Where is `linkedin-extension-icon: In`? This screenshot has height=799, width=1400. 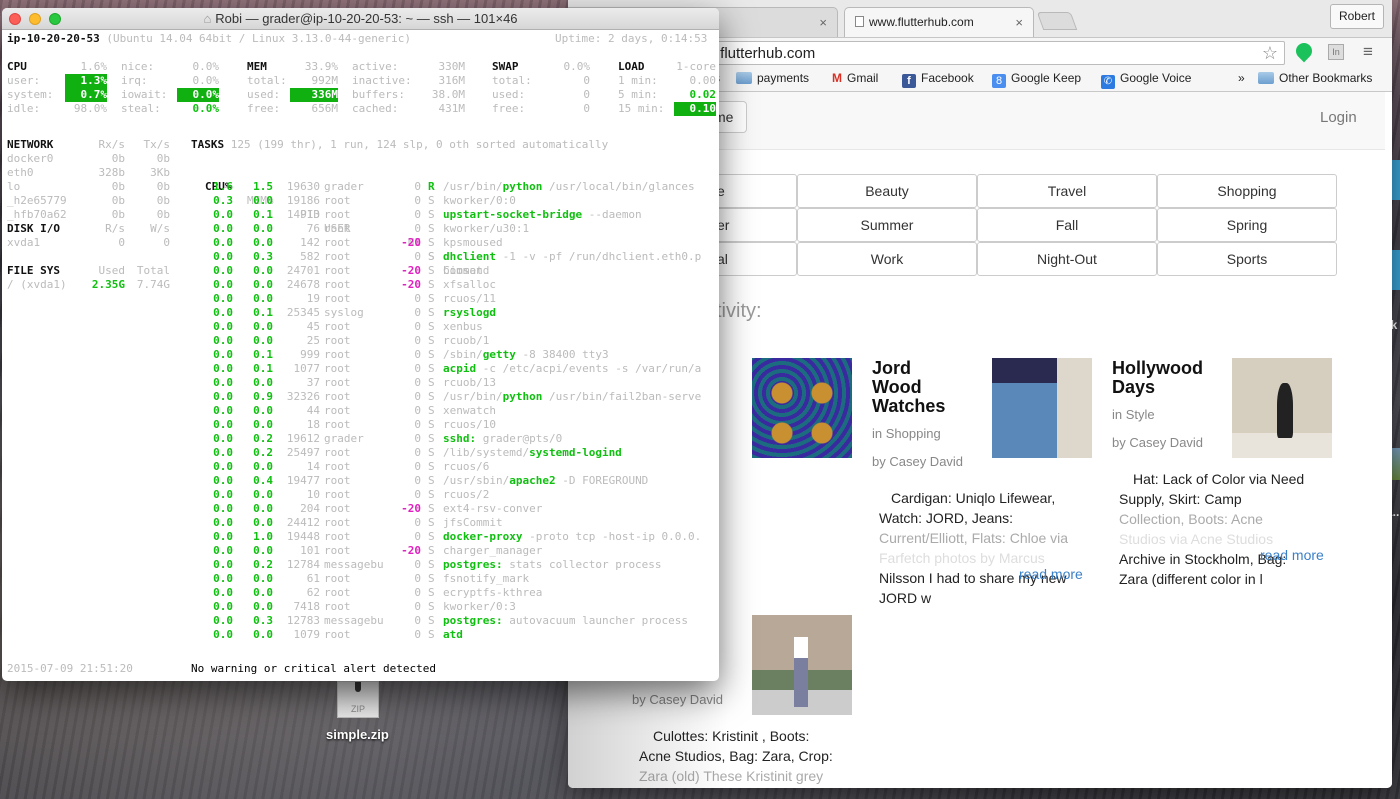
linkedin-extension-icon: In is located at coordinates (1336, 52).